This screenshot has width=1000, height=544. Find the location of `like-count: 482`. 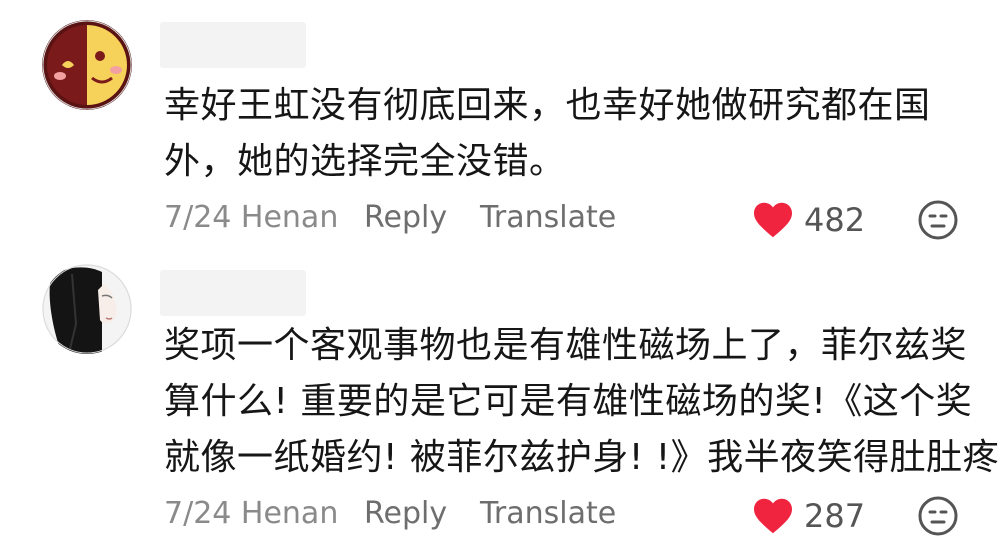

like-count: 482 is located at coordinates (835, 220).